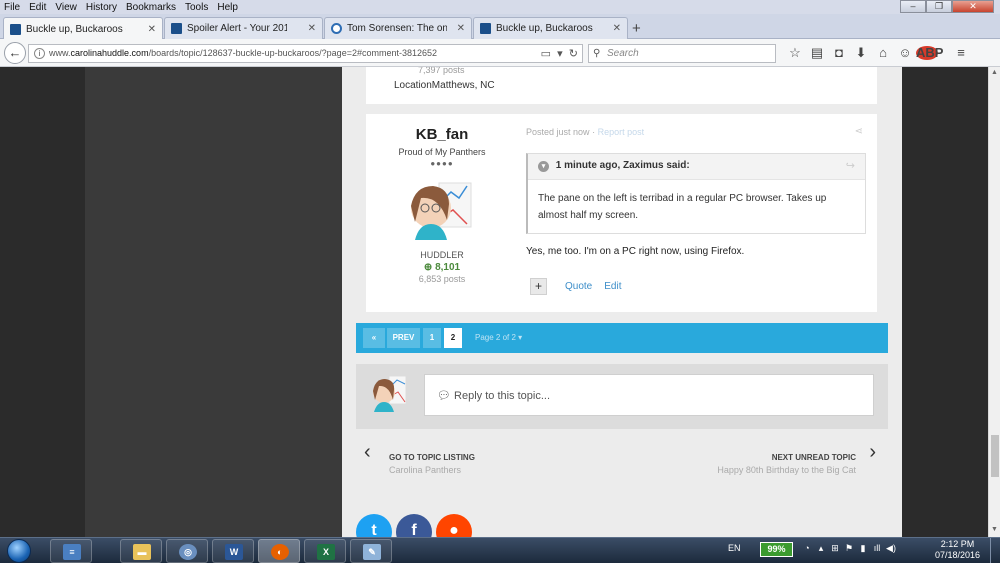  I want to click on taskbar-excel: X, so click(325, 551).